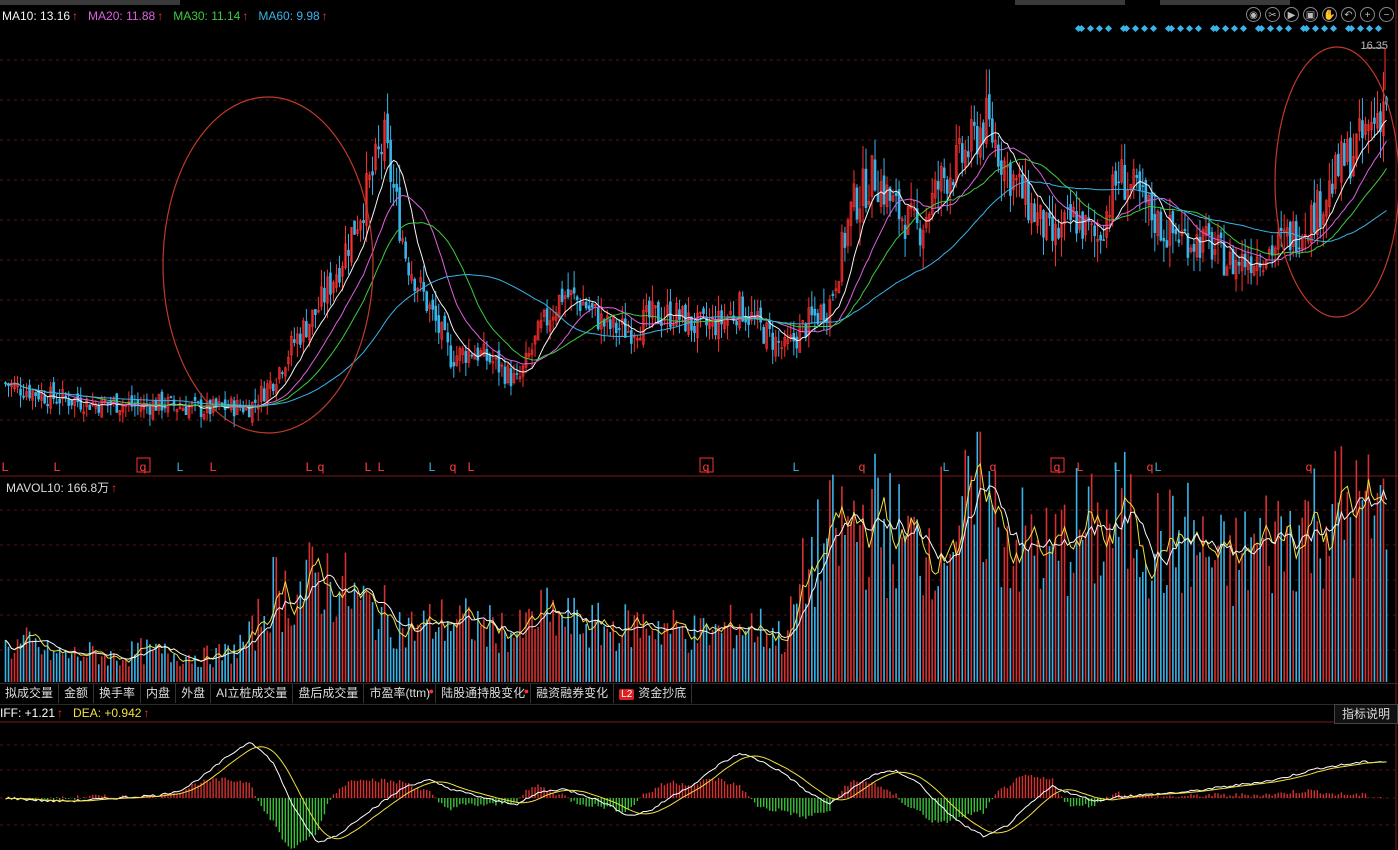 This screenshot has height=850, width=1398. I want to click on tab-indicator: 换手率, so click(118, 693).